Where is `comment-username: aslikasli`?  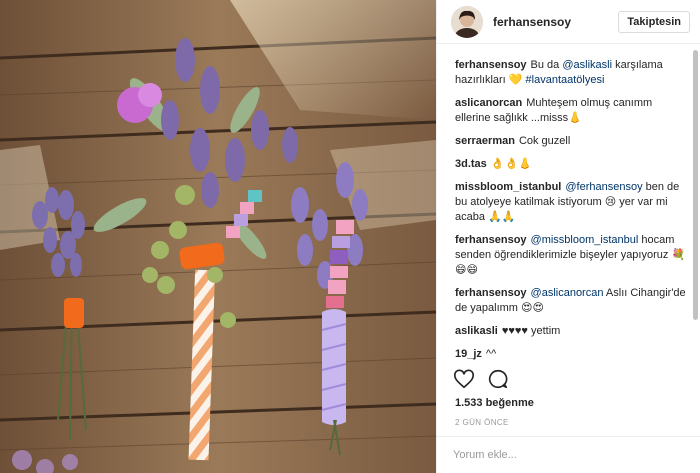 comment-username: aslikasli is located at coordinates (476, 331).